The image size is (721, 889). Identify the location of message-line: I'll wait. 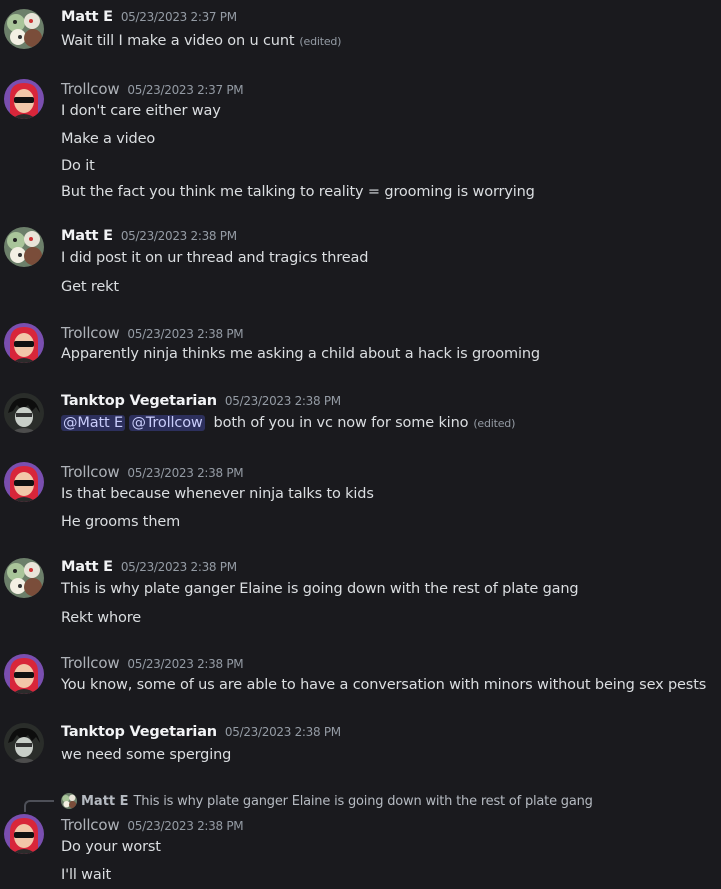
(86, 875).